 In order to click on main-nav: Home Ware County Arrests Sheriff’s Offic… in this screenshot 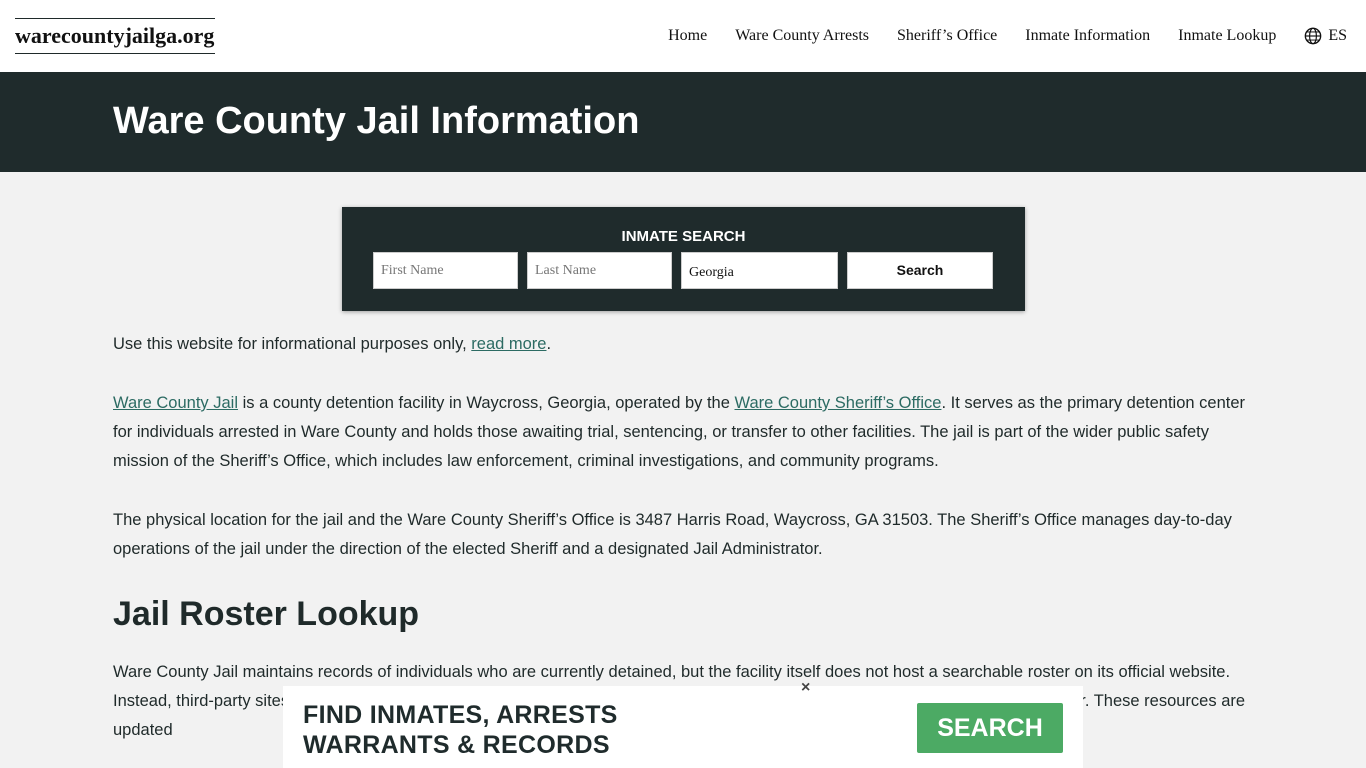, I will do `click(1007, 36)`.